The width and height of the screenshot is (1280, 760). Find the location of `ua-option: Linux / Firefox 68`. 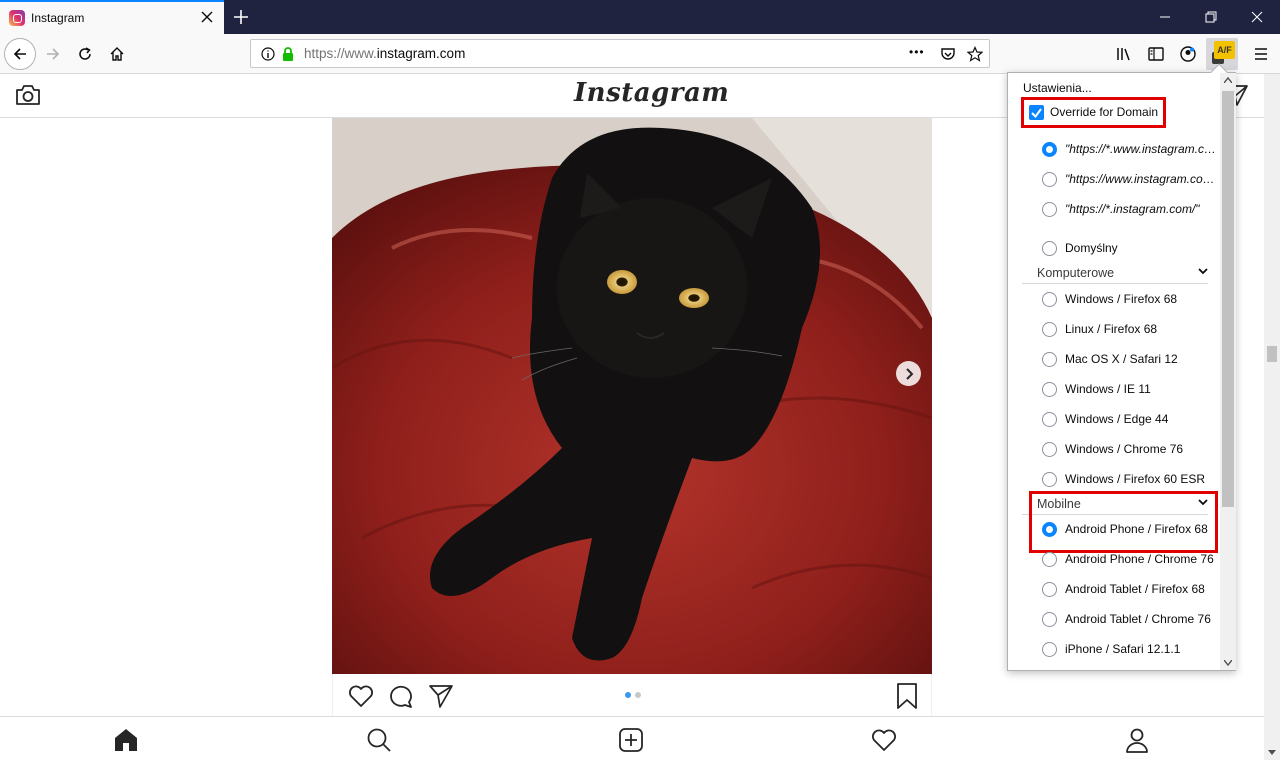

ua-option: Linux / Firefox 68 is located at coordinates (1099, 329).